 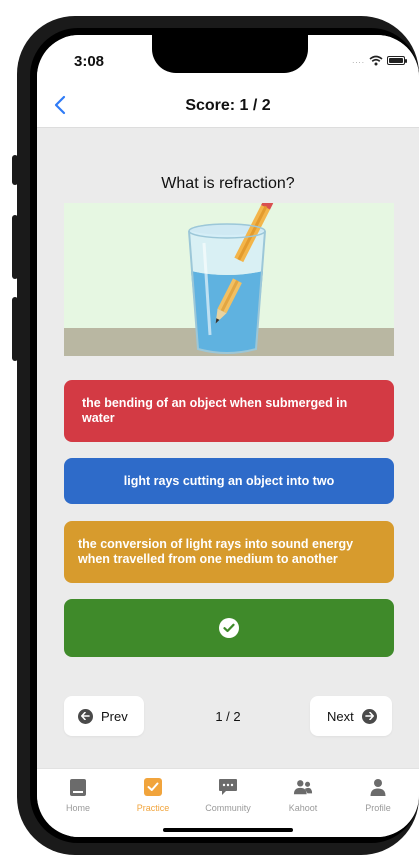 I want to click on tab-profile: Profile, so click(x=378, y=795).